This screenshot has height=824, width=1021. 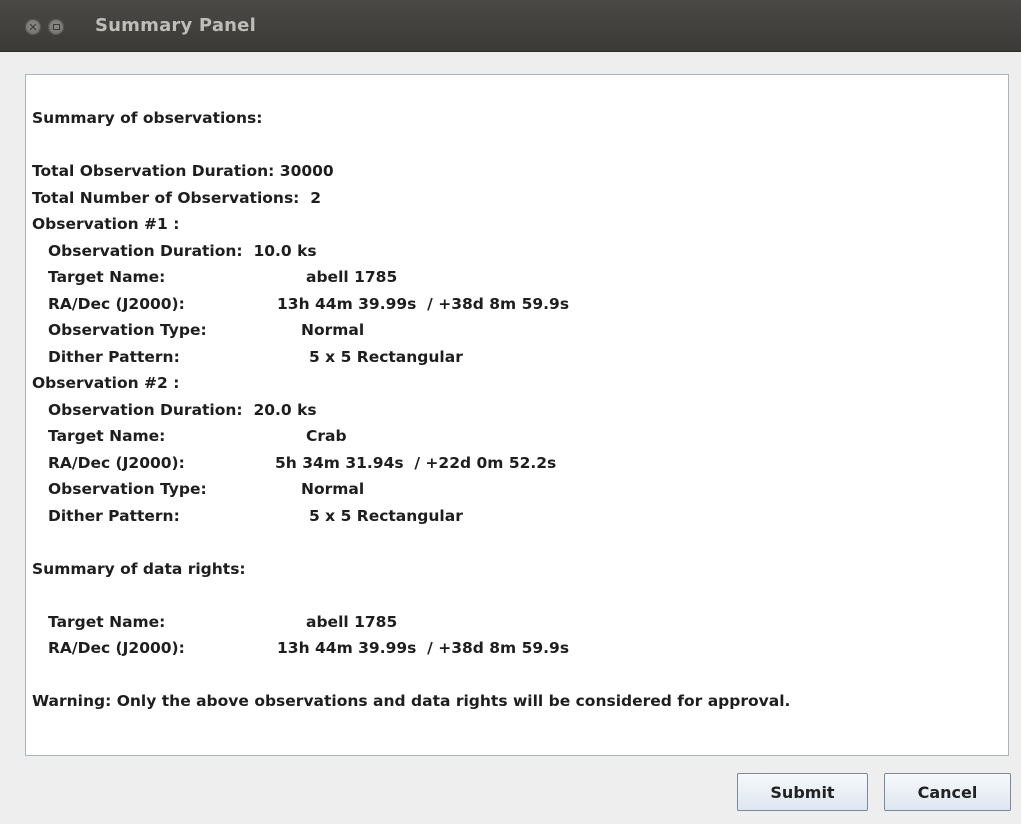 I want to click on target-name-value: abell 1785, so click(x=352, y=277).